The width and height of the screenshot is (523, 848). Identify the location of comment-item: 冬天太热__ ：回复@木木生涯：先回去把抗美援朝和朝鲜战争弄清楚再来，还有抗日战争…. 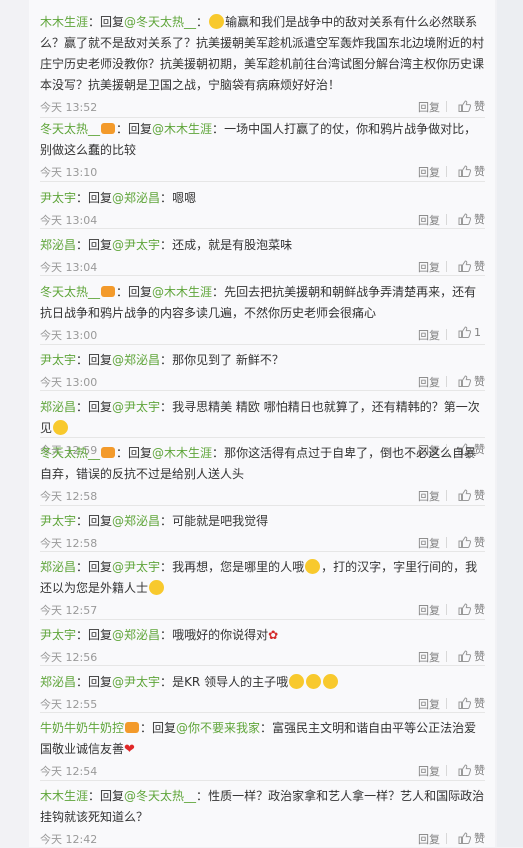
(262, 313).